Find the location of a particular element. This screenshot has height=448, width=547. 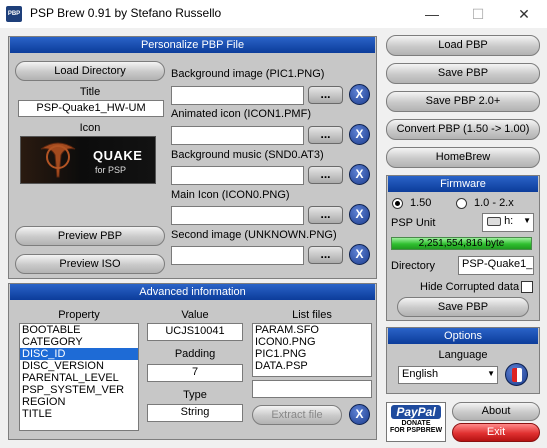

firmware-1x-2x-label: 1.0 - 2.x is located at coordinates (494, 203).